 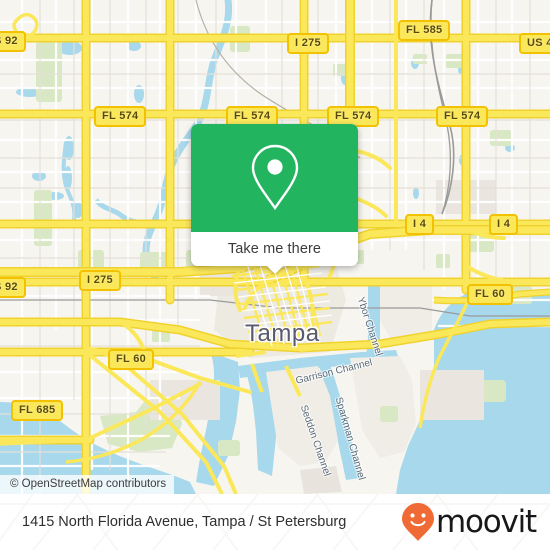 I want to click on moovit-smiley-pin-icon, so click(x=417, y=522).